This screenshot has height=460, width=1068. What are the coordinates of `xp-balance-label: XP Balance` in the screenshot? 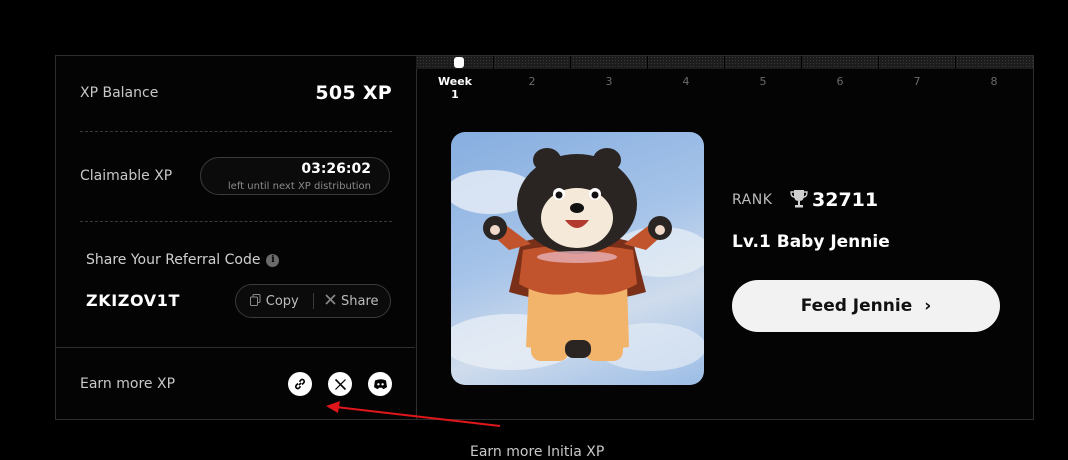 It's located at (119, 93).